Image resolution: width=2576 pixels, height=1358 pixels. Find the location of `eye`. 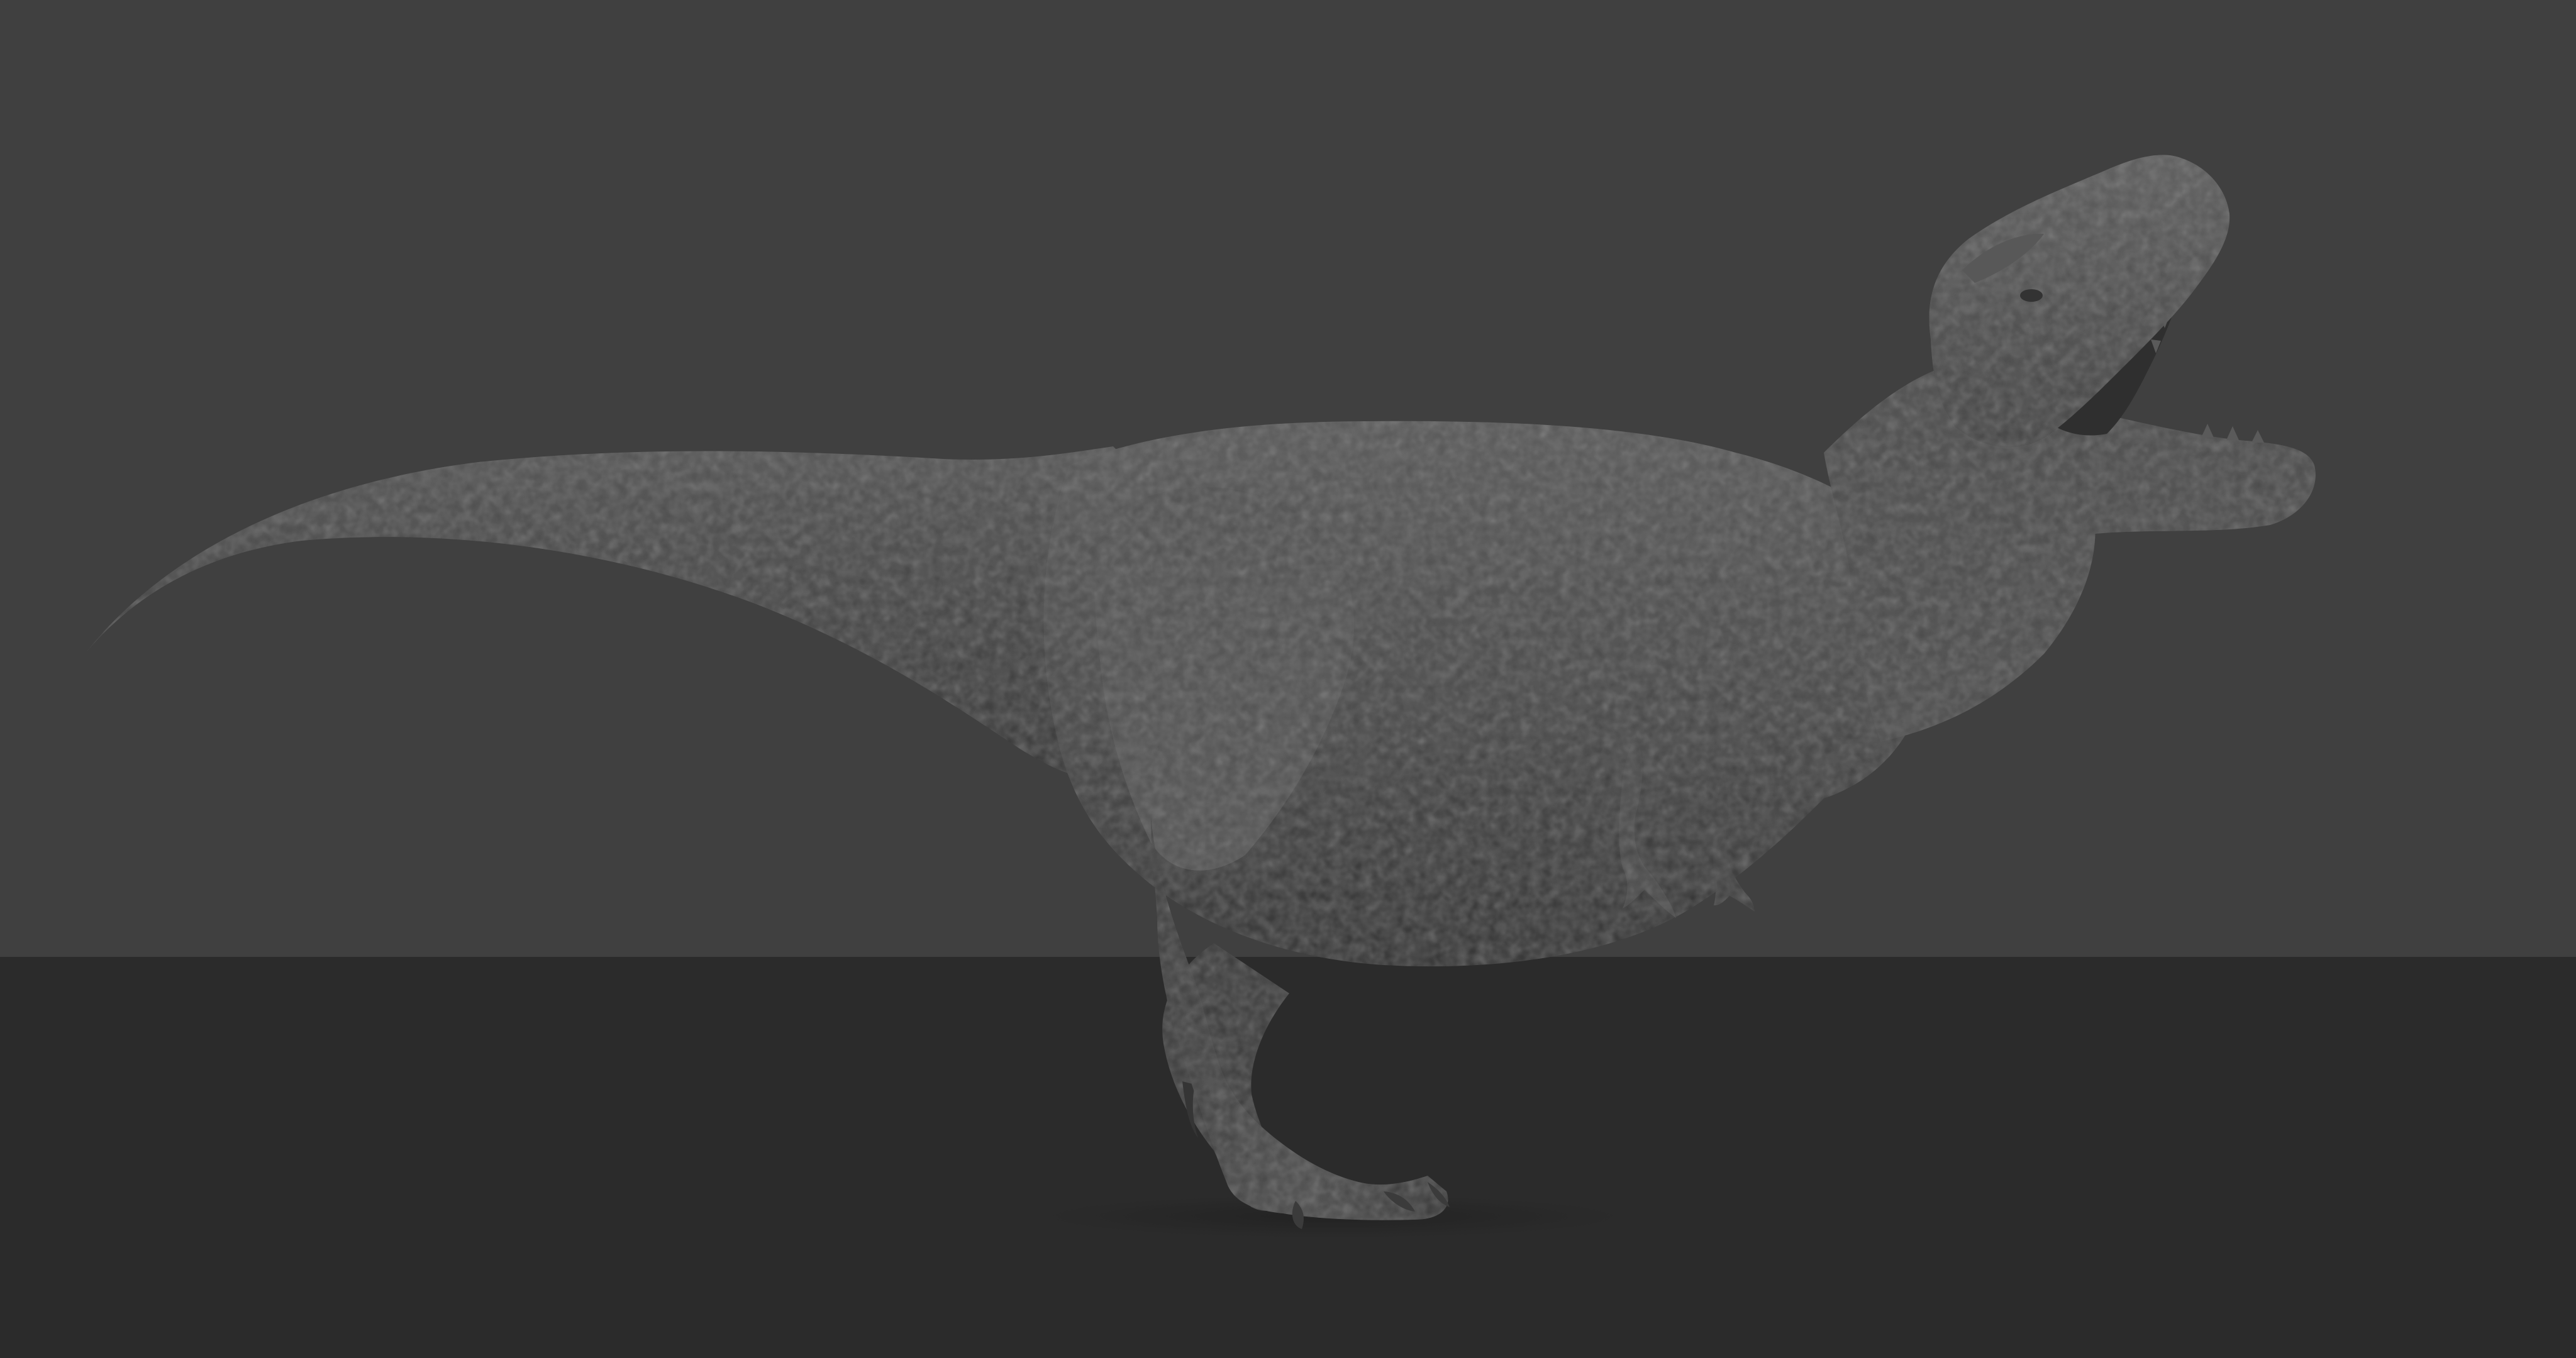

eye is located at coordinates (2031, 295).